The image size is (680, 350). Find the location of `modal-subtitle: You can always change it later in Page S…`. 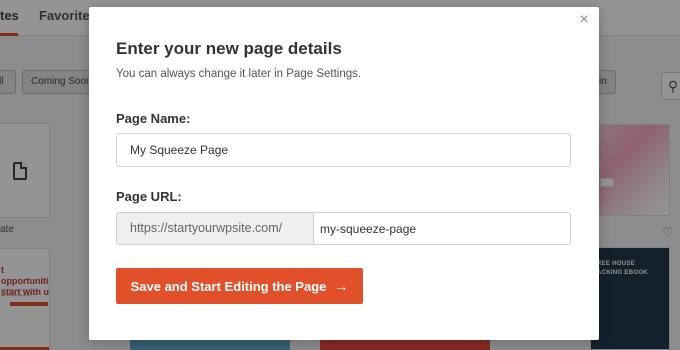

modal-subtitle: You can always change it later in Page S… is located at coordinates (239, 74).